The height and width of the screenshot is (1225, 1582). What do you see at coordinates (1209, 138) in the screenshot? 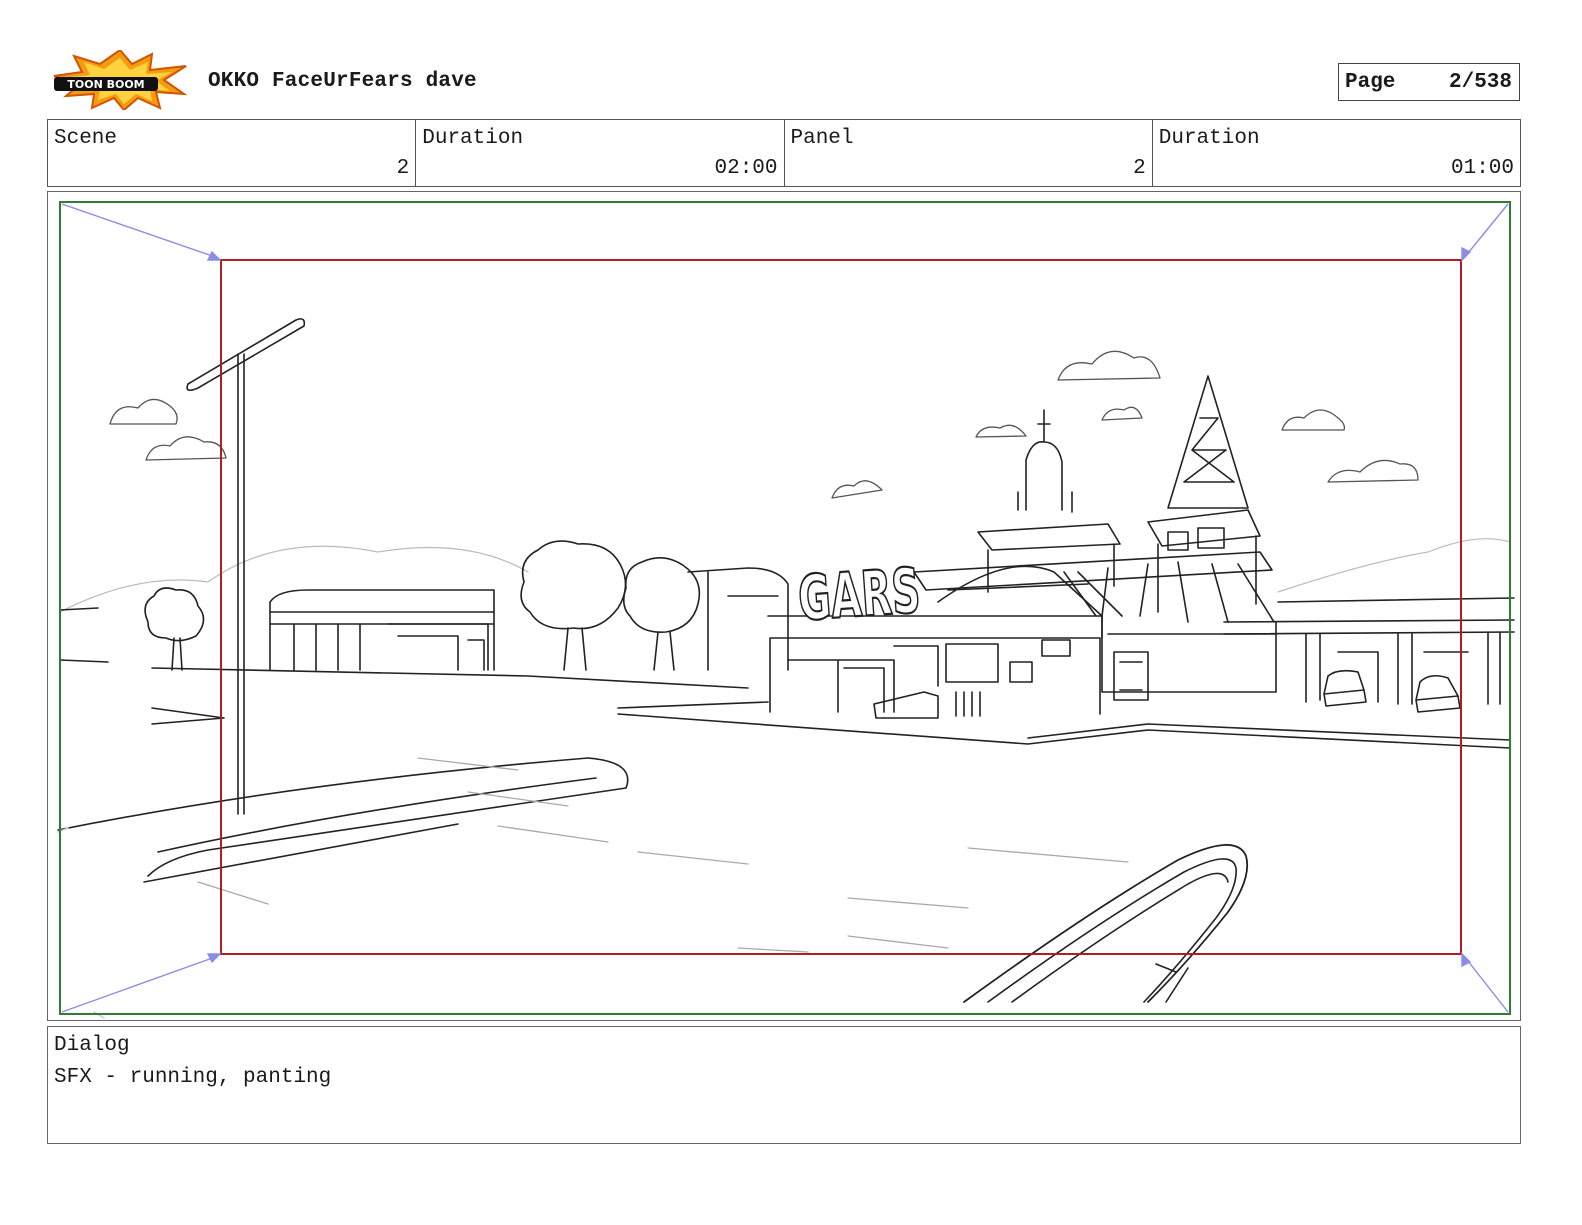
I see `panel-duration-label: Duration` at bounding box center [1209, 138].